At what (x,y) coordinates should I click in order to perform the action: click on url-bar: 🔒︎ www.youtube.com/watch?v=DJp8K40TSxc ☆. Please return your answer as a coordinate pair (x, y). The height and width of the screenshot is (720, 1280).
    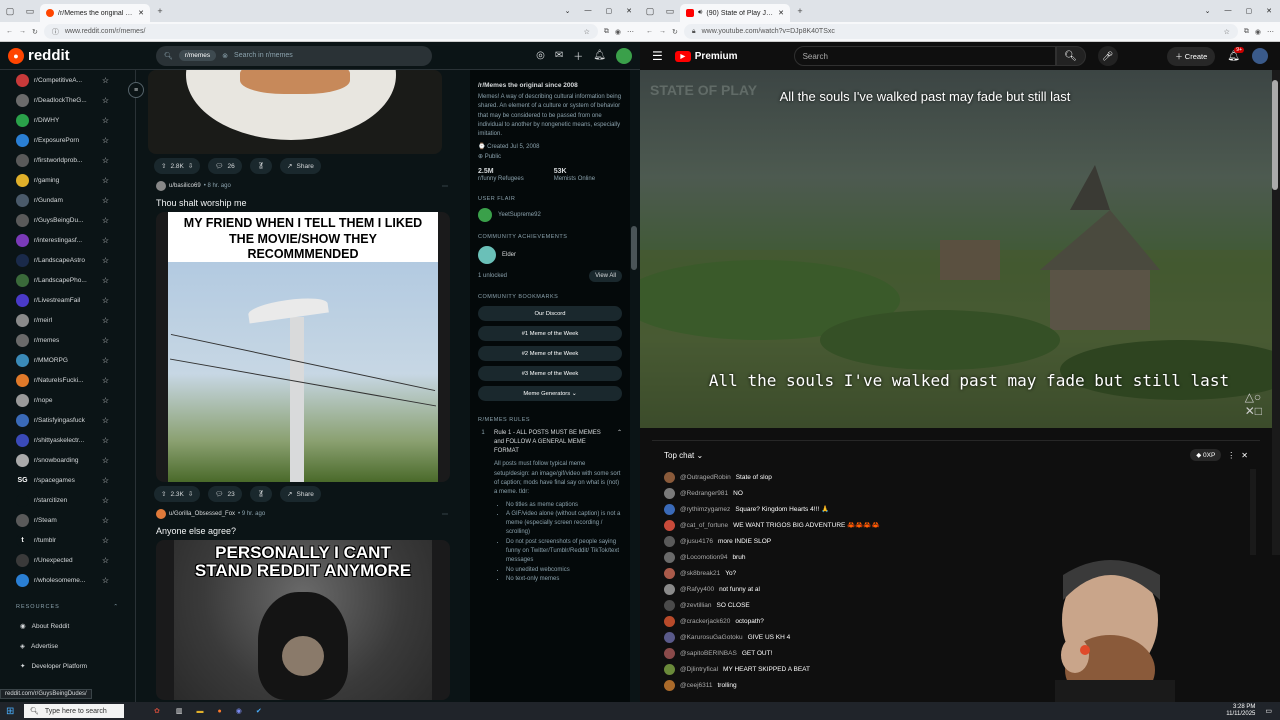
    Looking at the image, I should click on (960, 31).